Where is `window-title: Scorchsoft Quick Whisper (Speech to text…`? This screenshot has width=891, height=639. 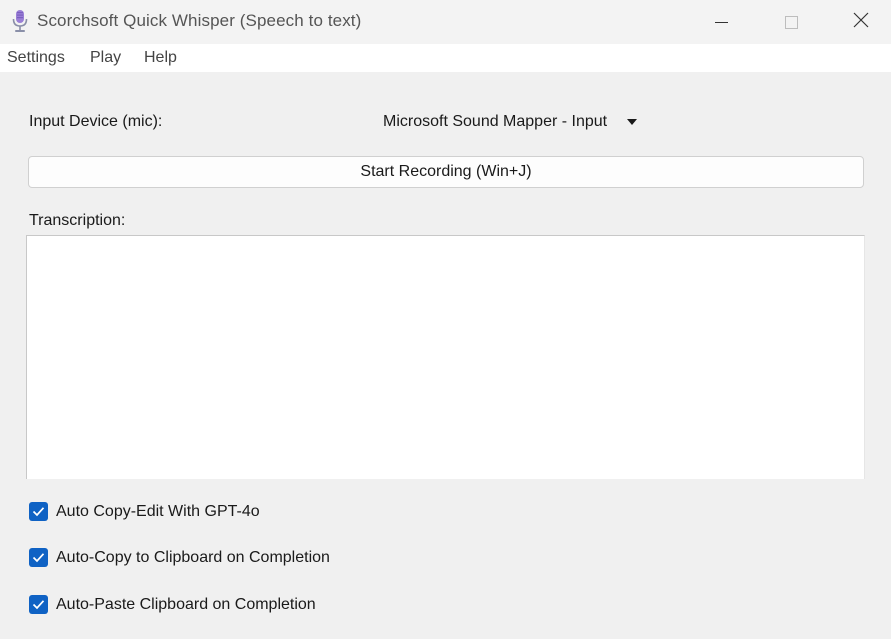 window-title: Scorchsoft Quick Whisper (Speech to text… is located at coordinates (199, 20).